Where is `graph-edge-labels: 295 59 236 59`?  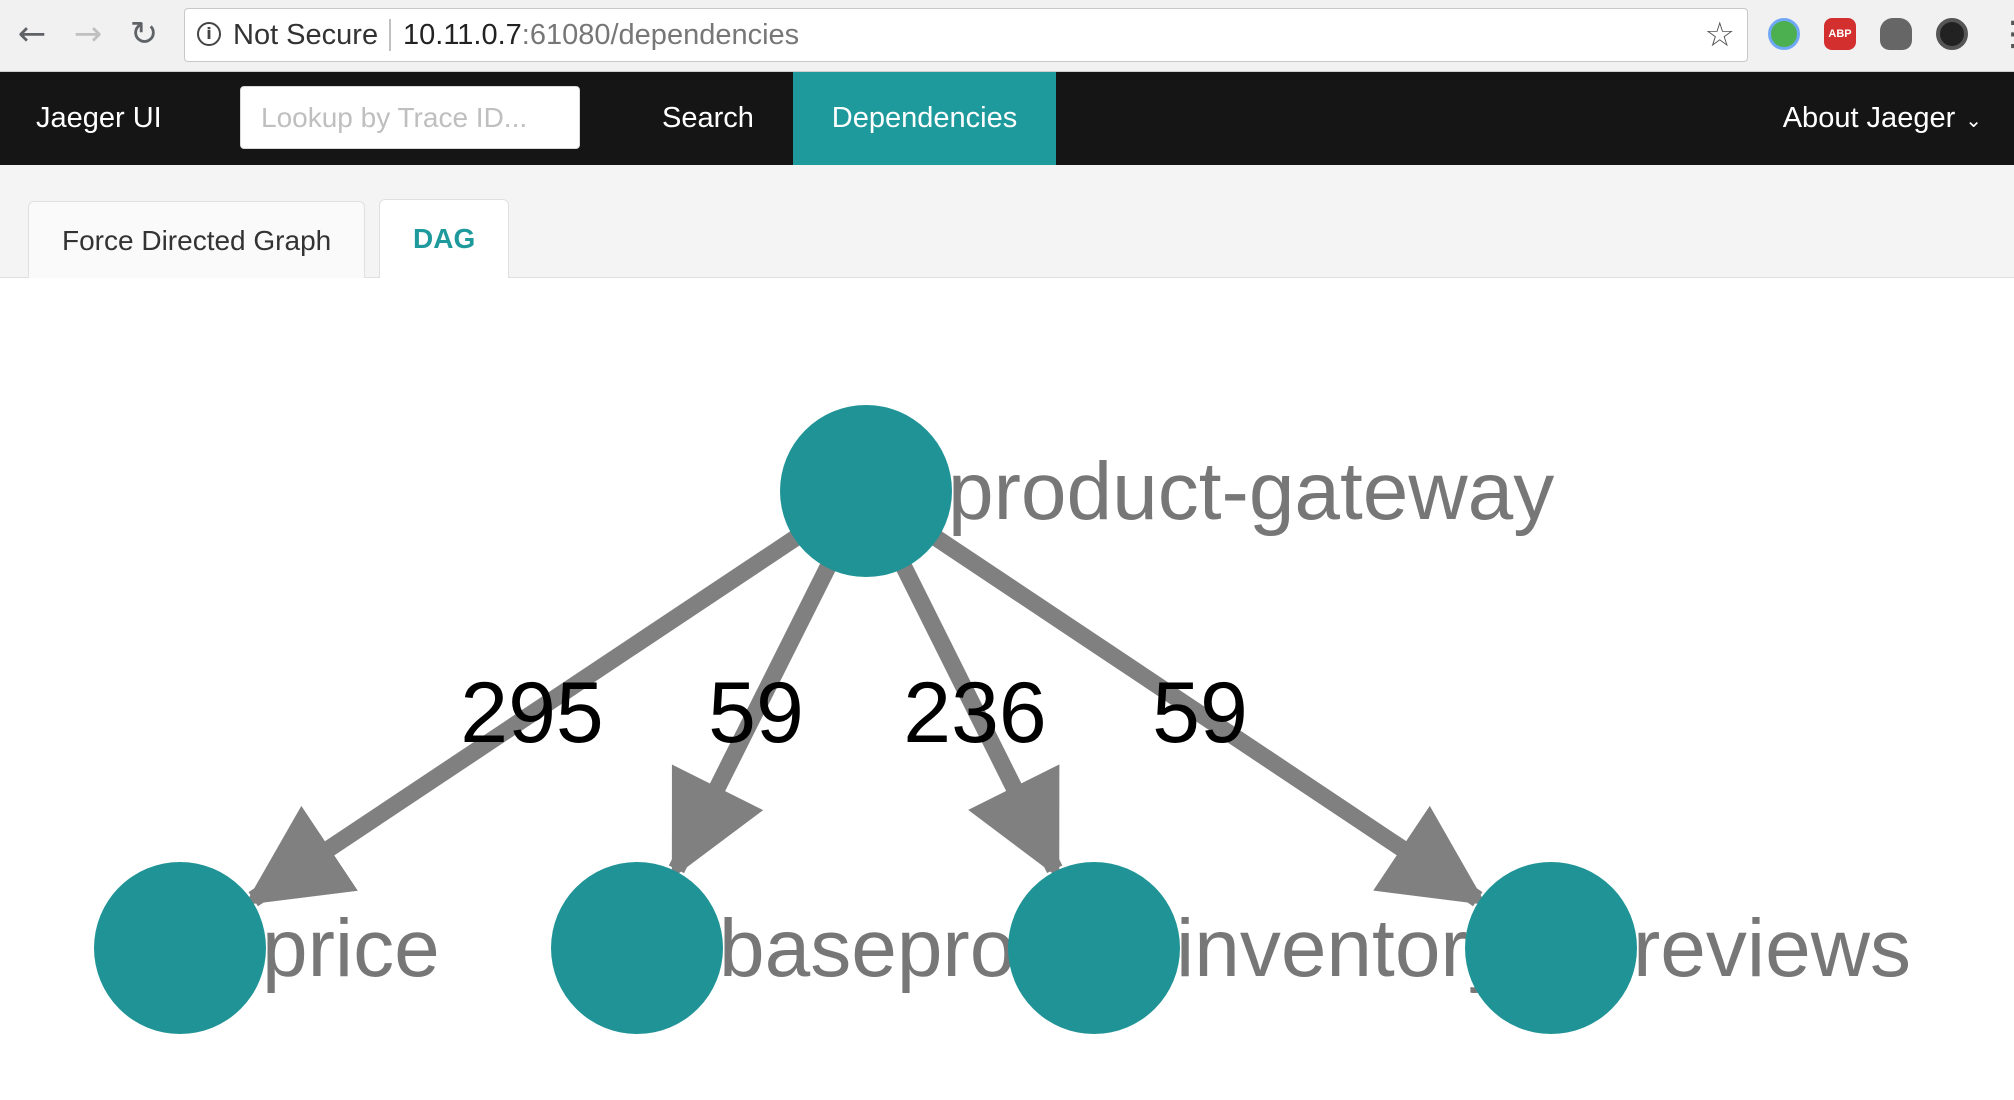 graph-edge-labels: 295 59 236 59 is located at coordinates (854, 713).